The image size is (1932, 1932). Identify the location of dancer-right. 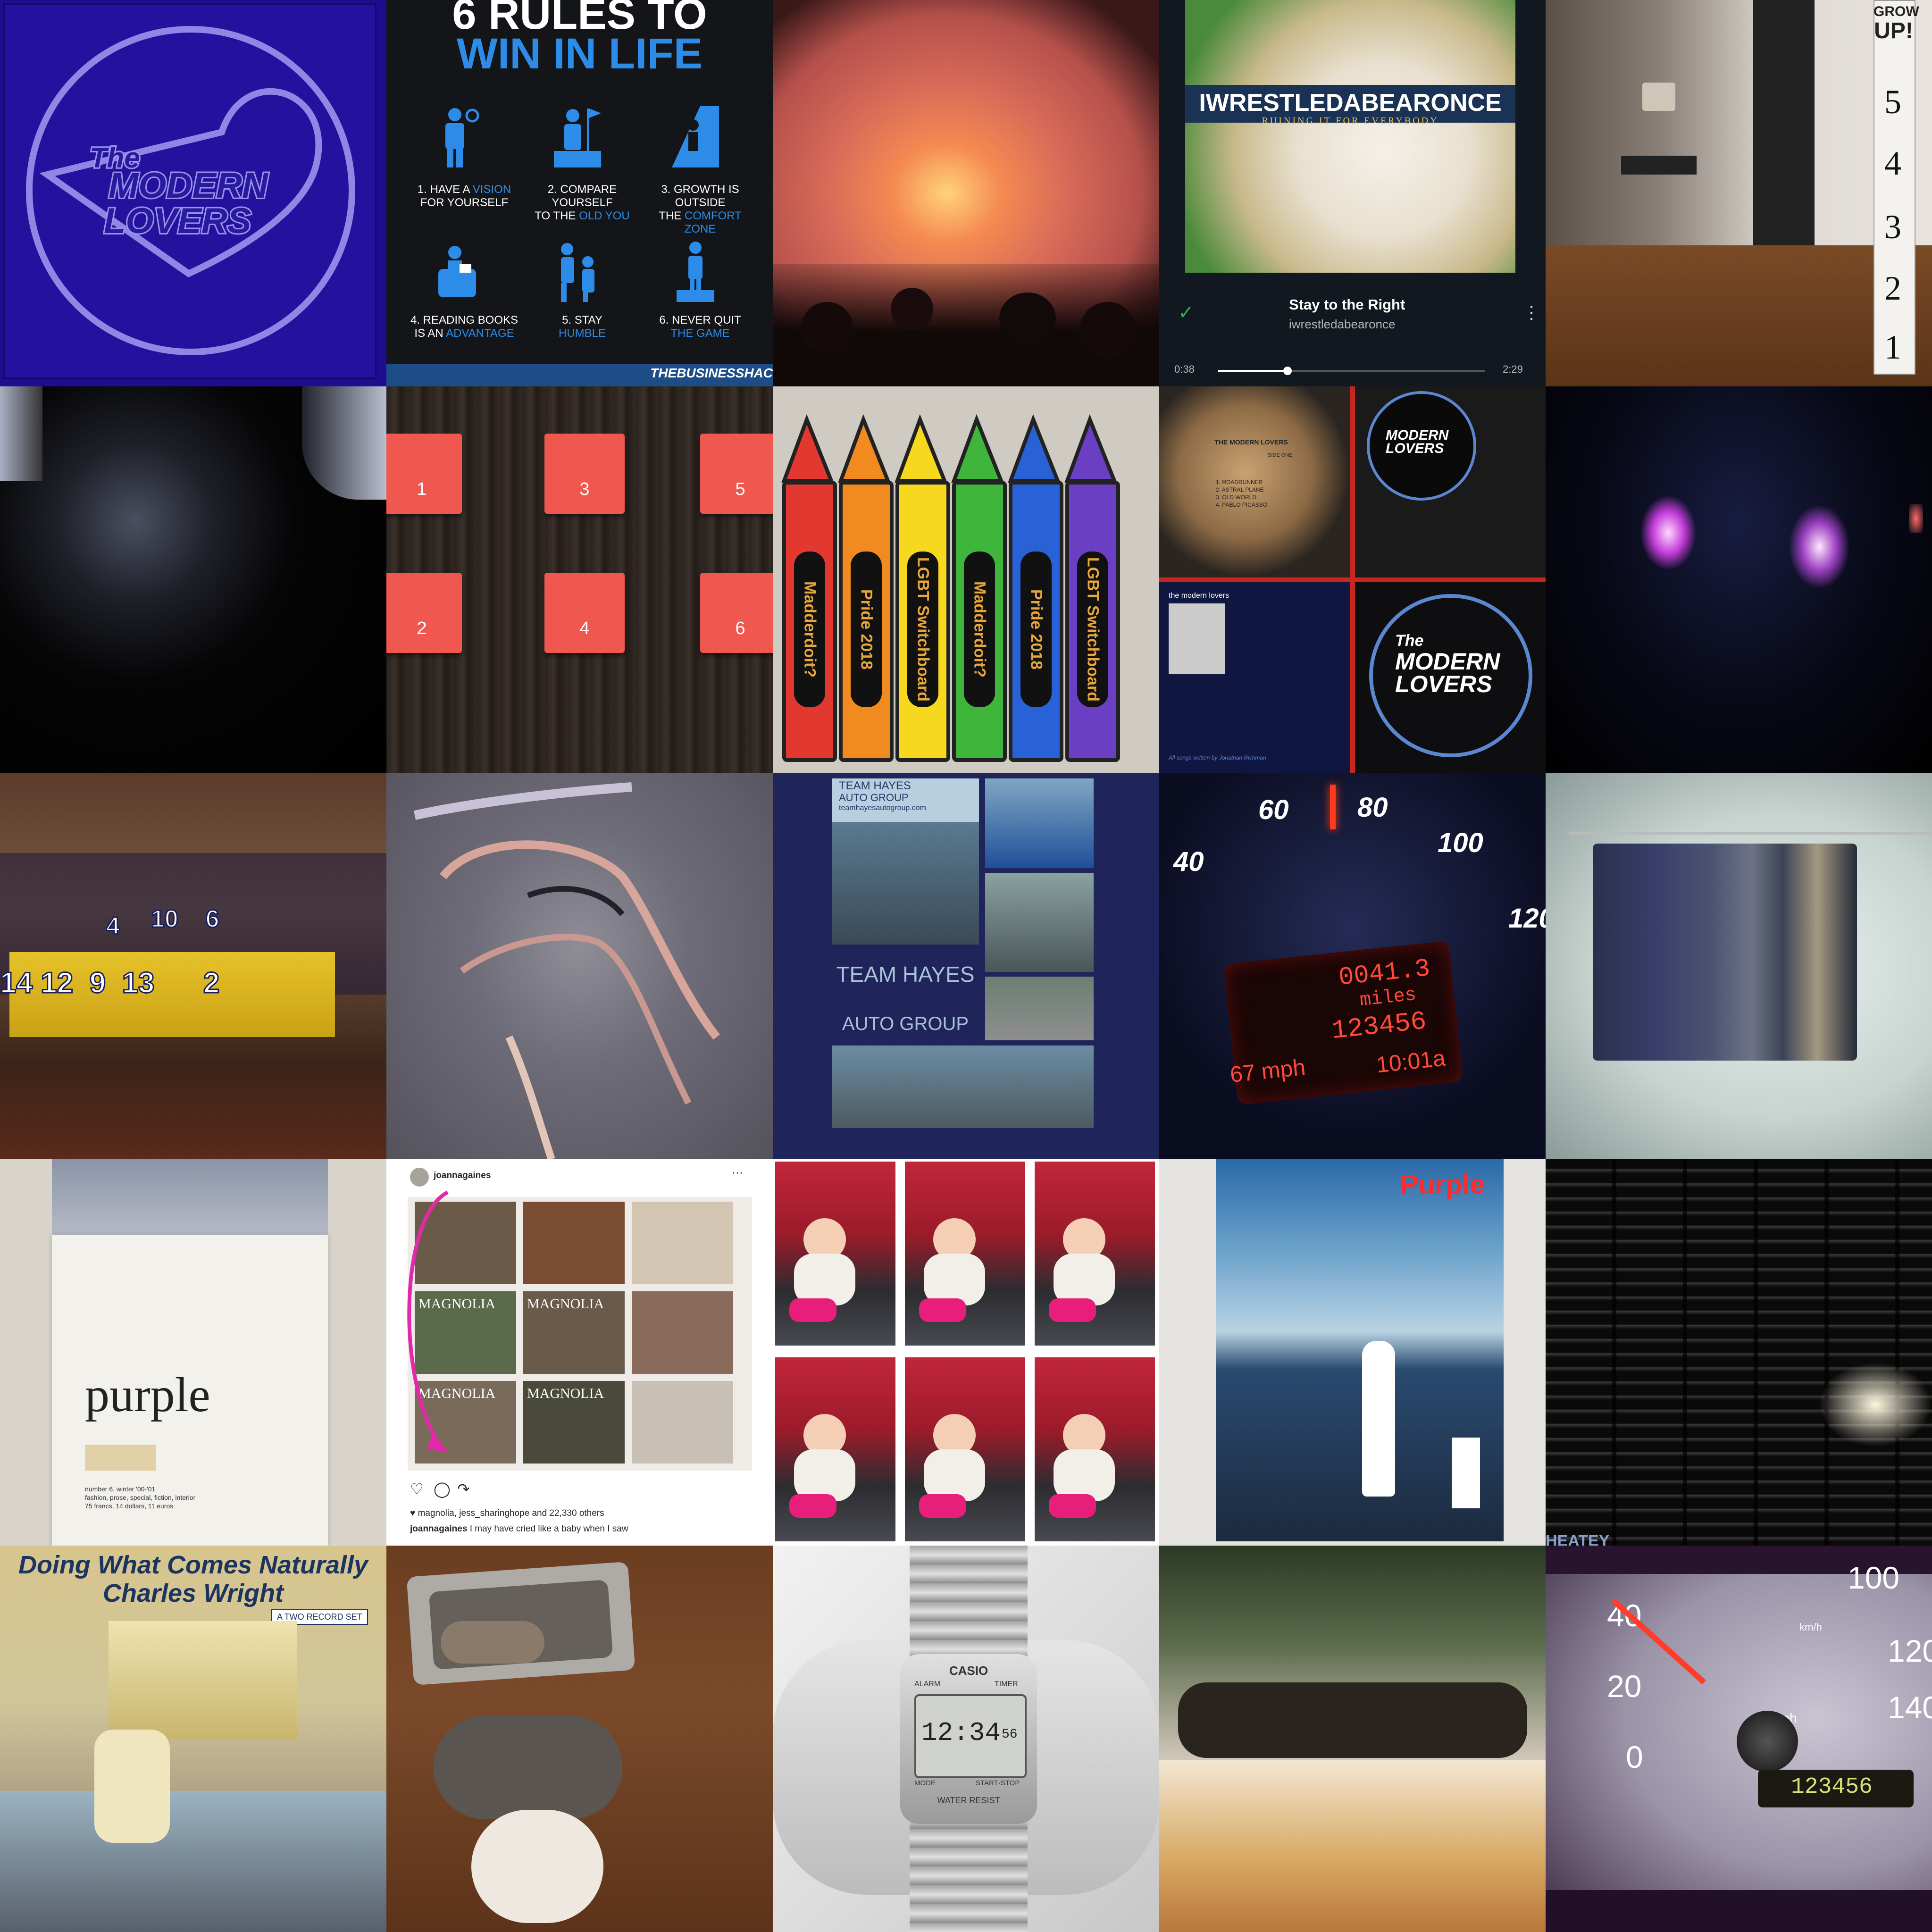
(1819, 546).